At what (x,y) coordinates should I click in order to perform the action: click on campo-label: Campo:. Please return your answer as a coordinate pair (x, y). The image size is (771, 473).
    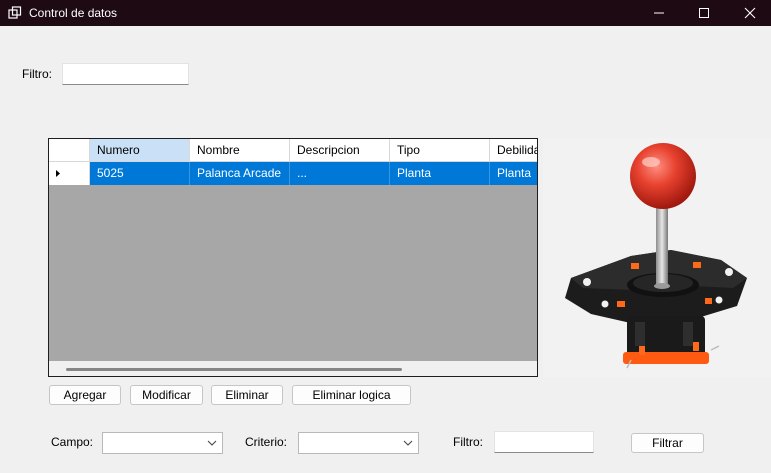
    Looking at the image, I should click on (72, 442).